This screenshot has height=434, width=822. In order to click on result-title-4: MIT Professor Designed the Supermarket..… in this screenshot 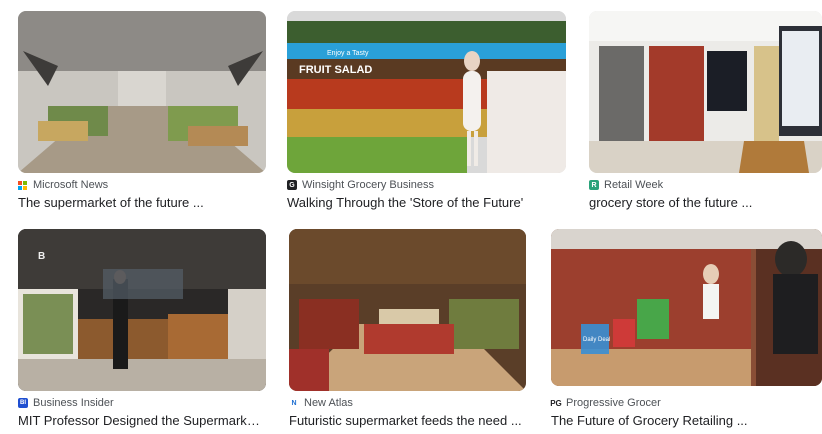, I will do `click(142, 421)`.